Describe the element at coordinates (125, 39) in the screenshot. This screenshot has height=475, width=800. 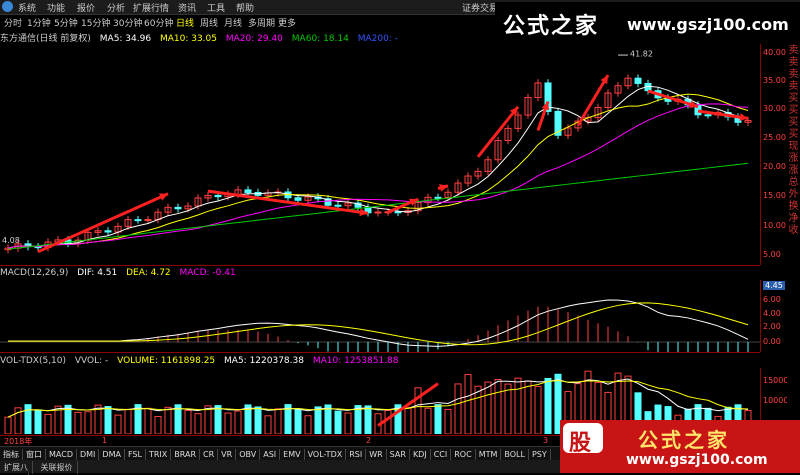
I see `ma5-readout: MA5: 34.96` at that location.